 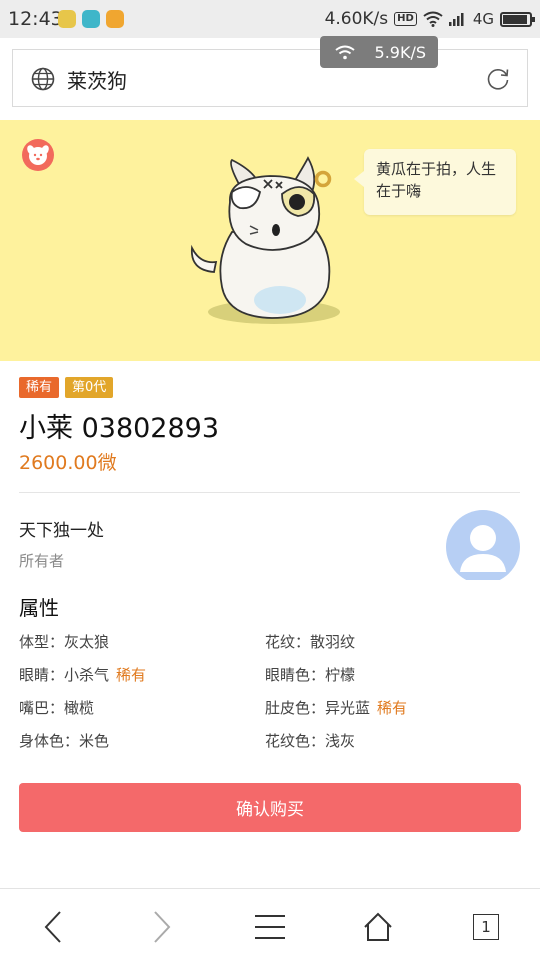 I want to click on home-icon, so click(x=378, y=926).